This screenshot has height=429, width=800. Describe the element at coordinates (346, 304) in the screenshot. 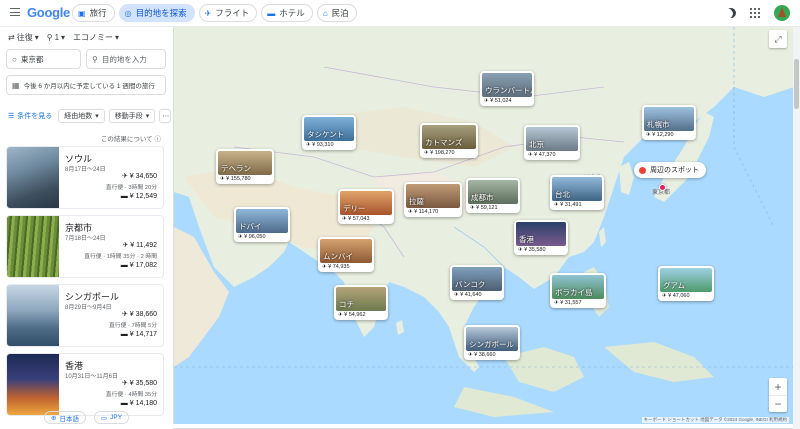

I see `destination-name: コチ` at that location.